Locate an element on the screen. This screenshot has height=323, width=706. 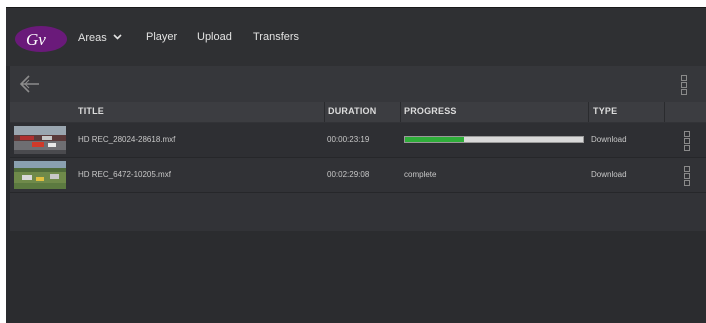
nav-areas: Areas is located at coordinates (100, 37).